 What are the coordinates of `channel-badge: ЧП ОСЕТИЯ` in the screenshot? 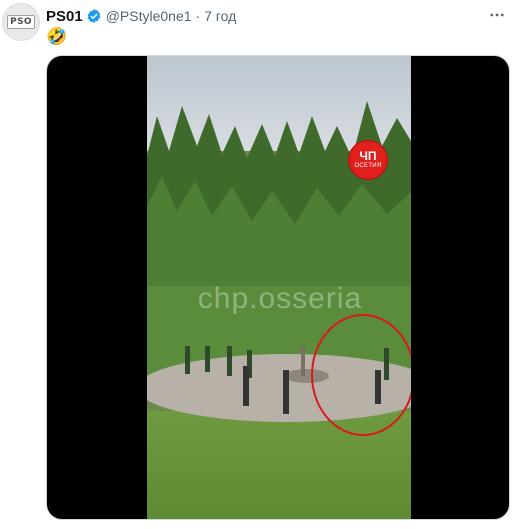 It's located at (368, 160).